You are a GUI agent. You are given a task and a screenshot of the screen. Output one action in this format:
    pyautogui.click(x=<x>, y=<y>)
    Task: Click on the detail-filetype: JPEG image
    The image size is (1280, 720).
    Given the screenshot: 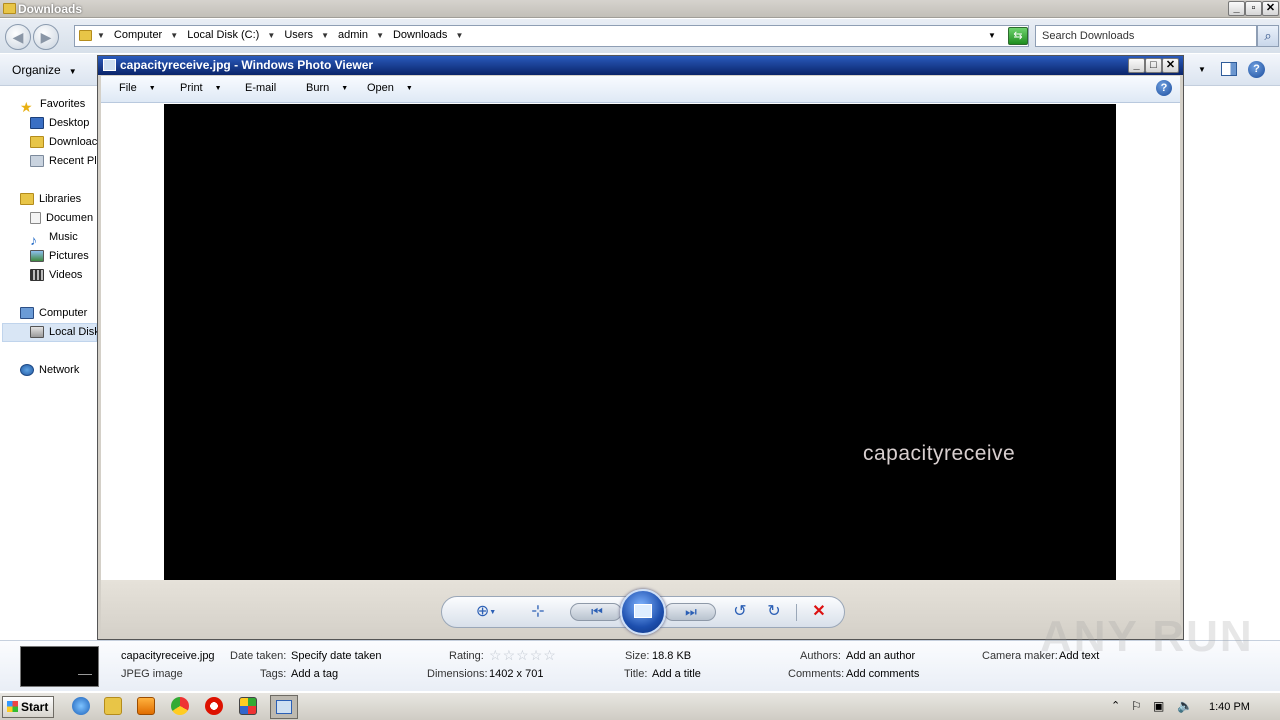 What is the action you would take?
    pyautogui.click(x=152, y=674)
    